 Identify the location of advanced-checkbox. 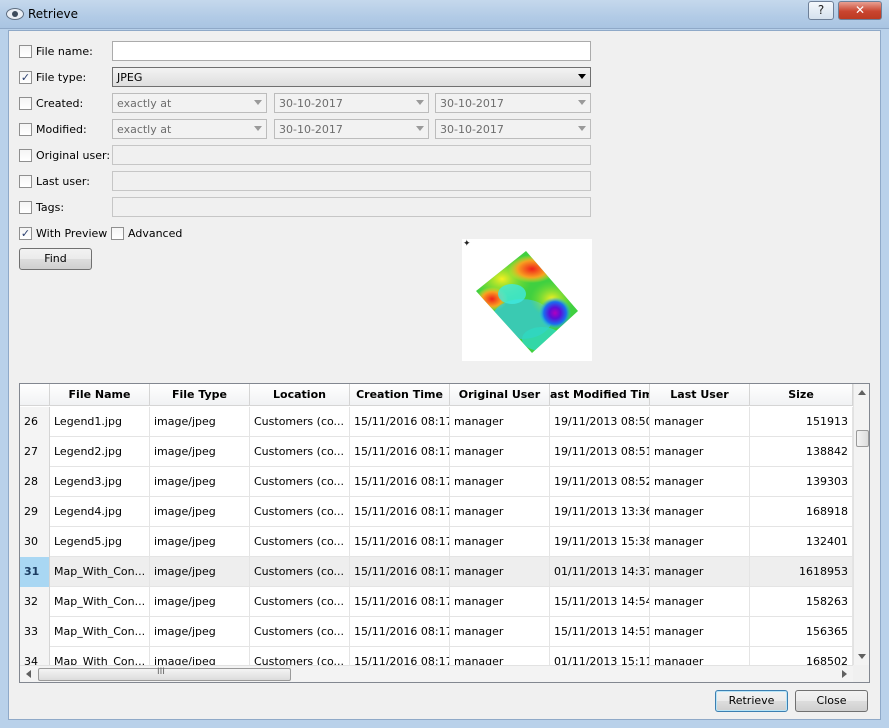
(117, 233).